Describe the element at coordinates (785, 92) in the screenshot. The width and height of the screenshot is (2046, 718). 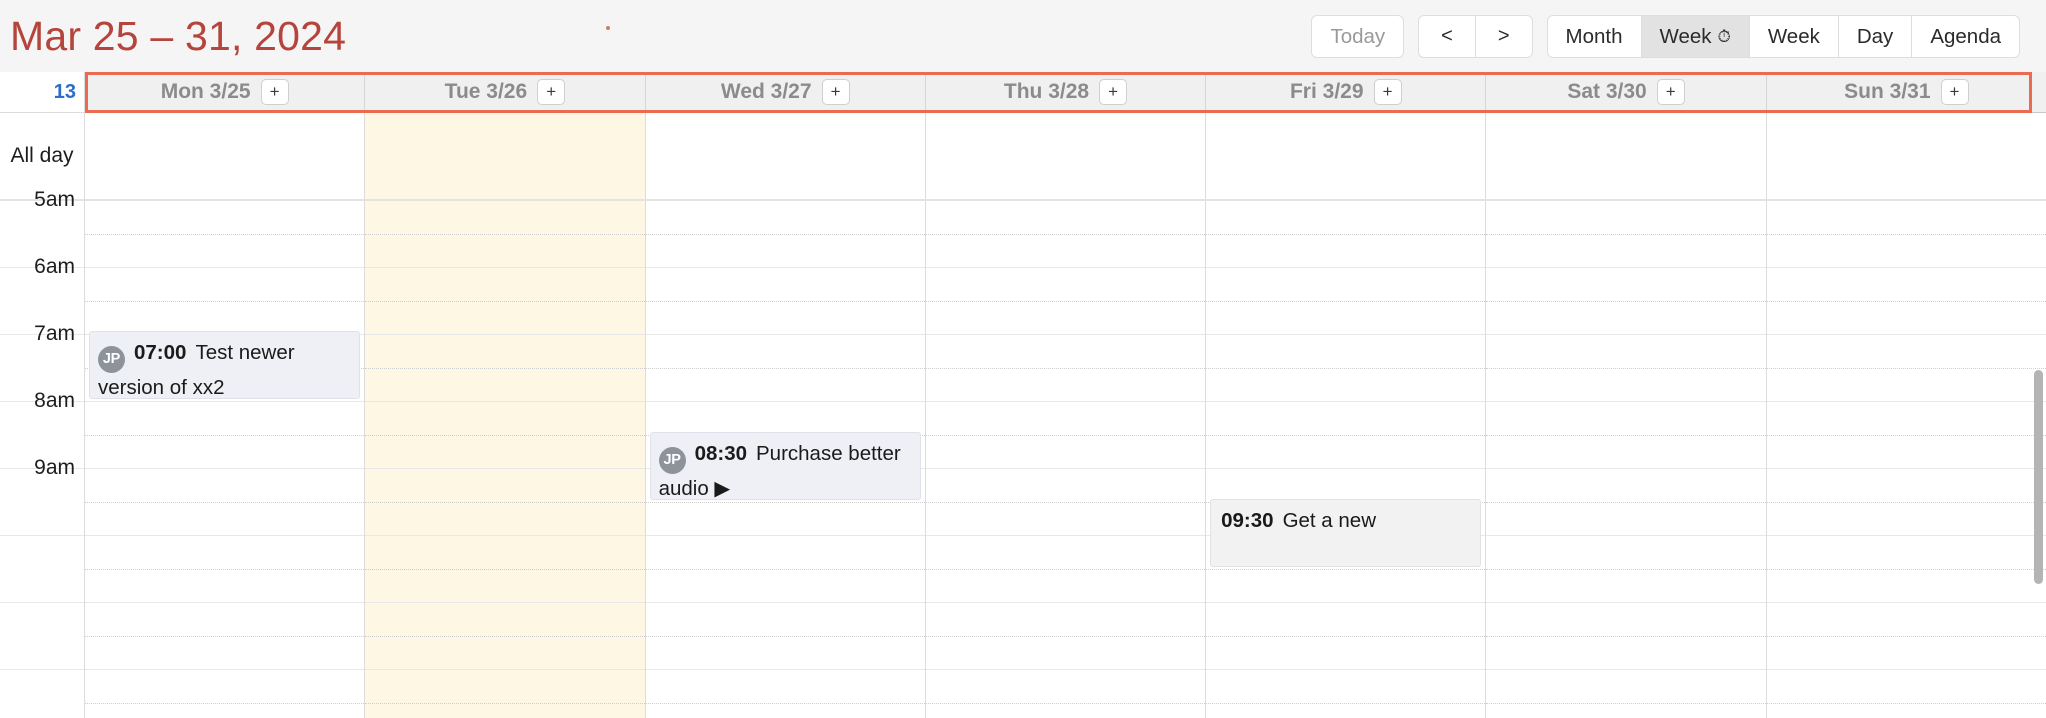
I see `day-header-wed: Wed 3/27 +` at that location.